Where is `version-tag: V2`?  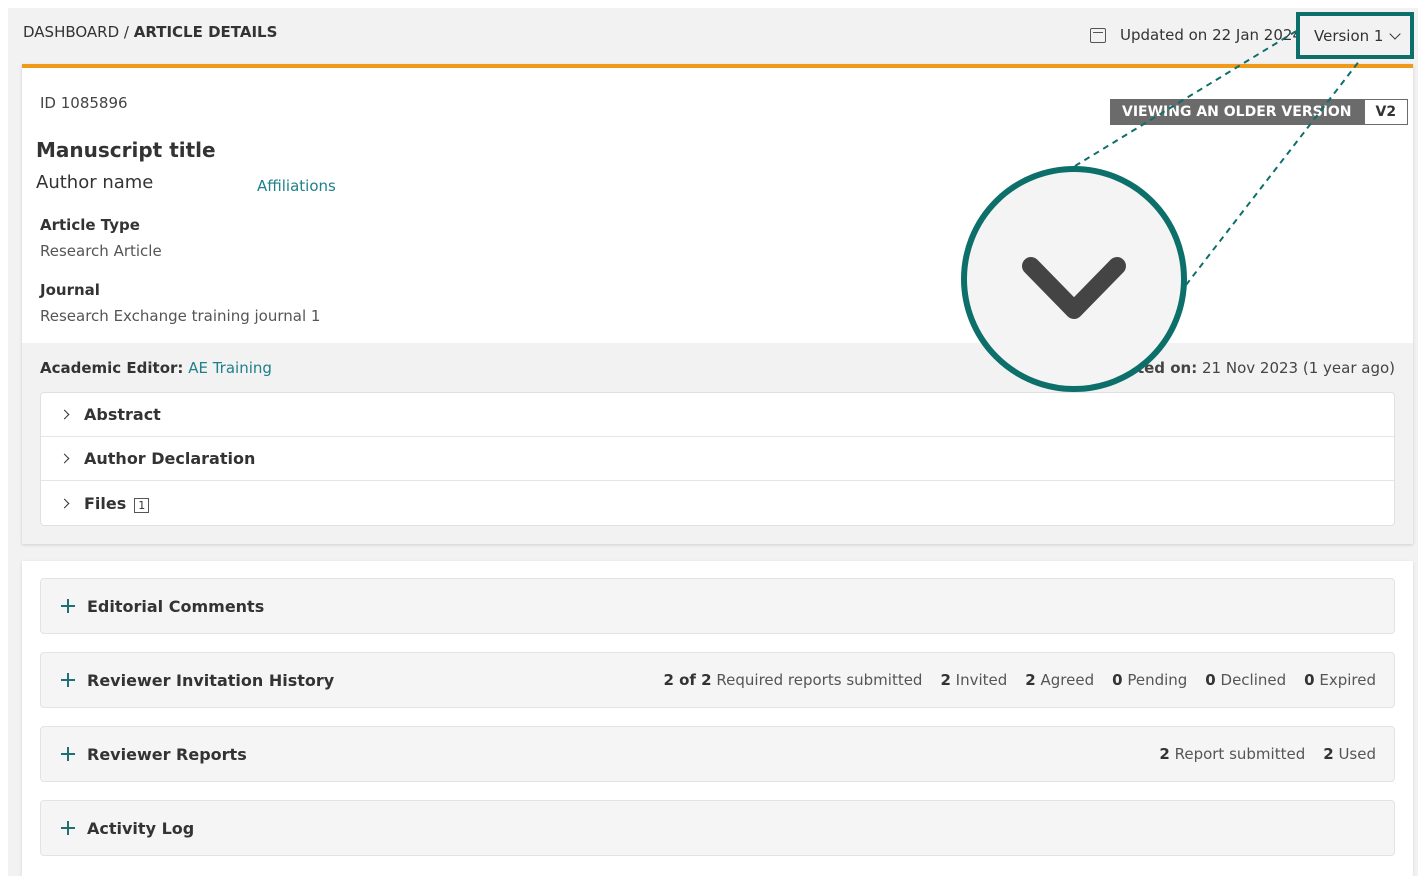 version-tag: V2 is located at coordinates (1386, 112).